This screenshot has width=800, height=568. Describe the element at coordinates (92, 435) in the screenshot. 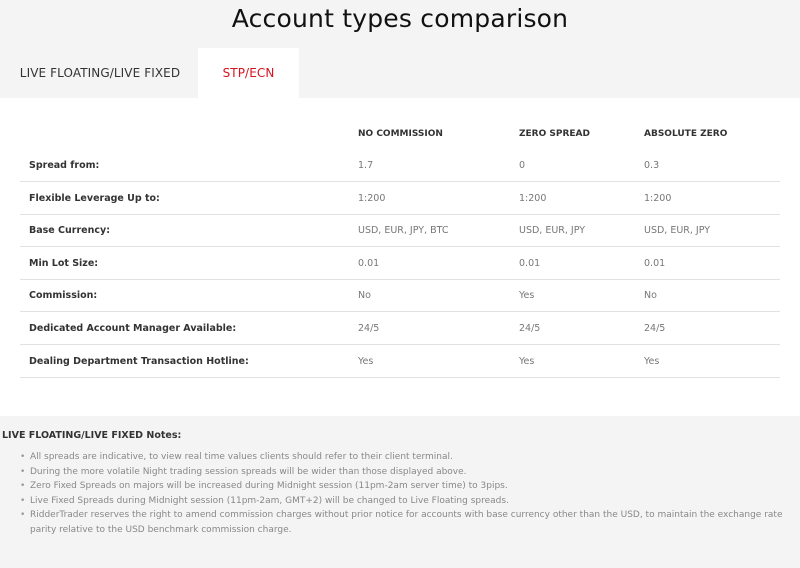

I see `notes-title: LIVE FLOATING/LIVE FIXED Notes:` at that location.